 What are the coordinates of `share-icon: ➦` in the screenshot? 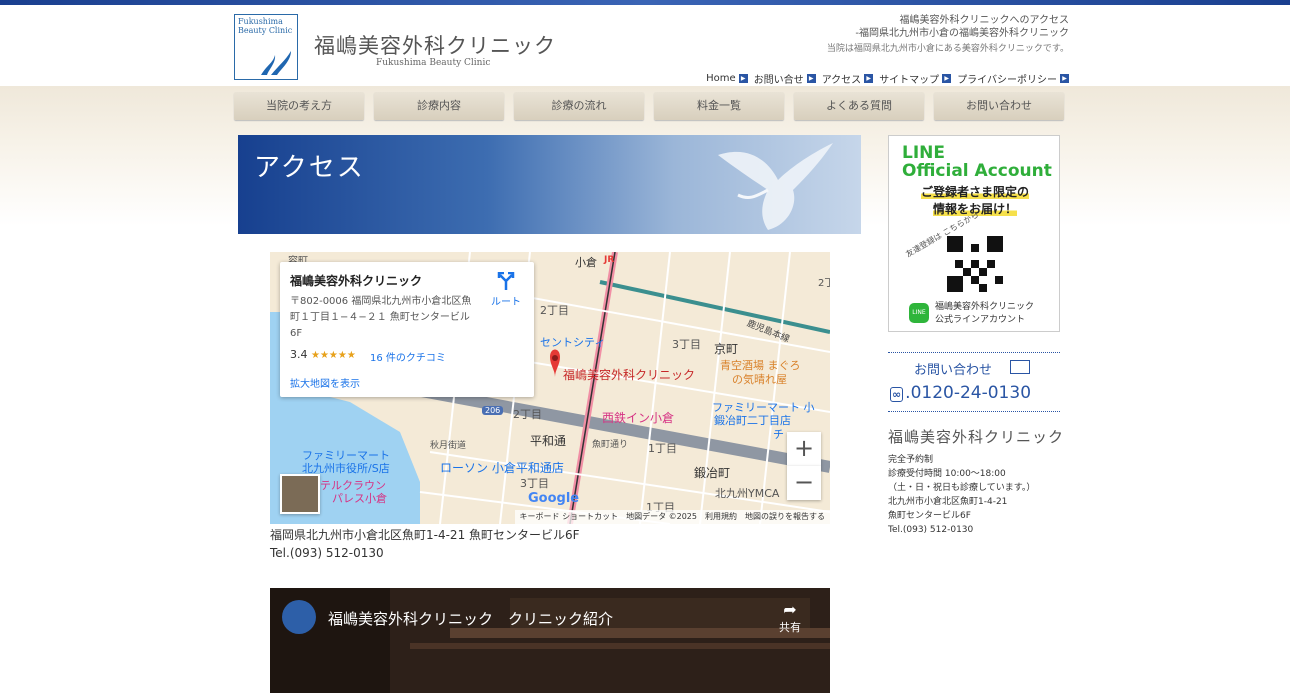 It's located at (790, 609).